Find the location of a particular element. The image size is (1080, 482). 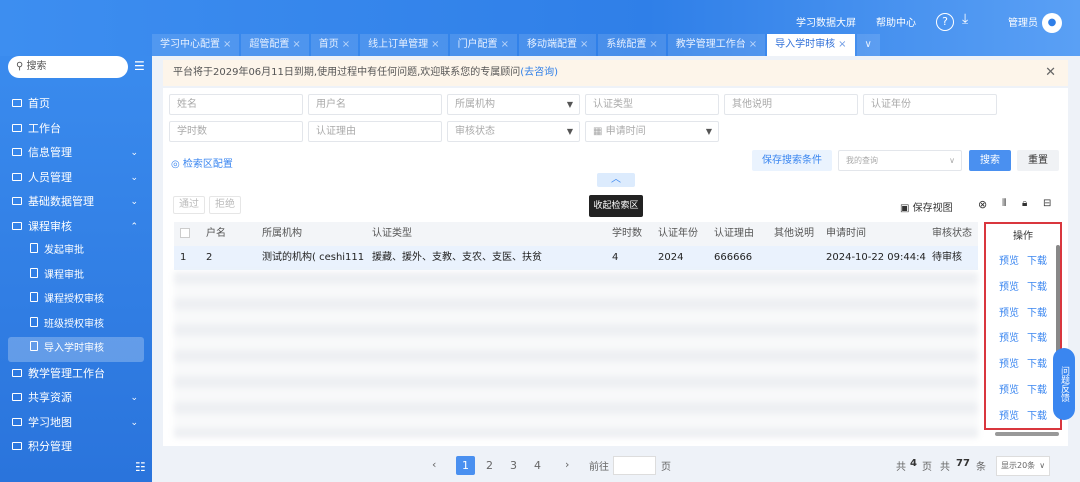

tab-6: 系统配置 × is located at coordinates (632, 45).